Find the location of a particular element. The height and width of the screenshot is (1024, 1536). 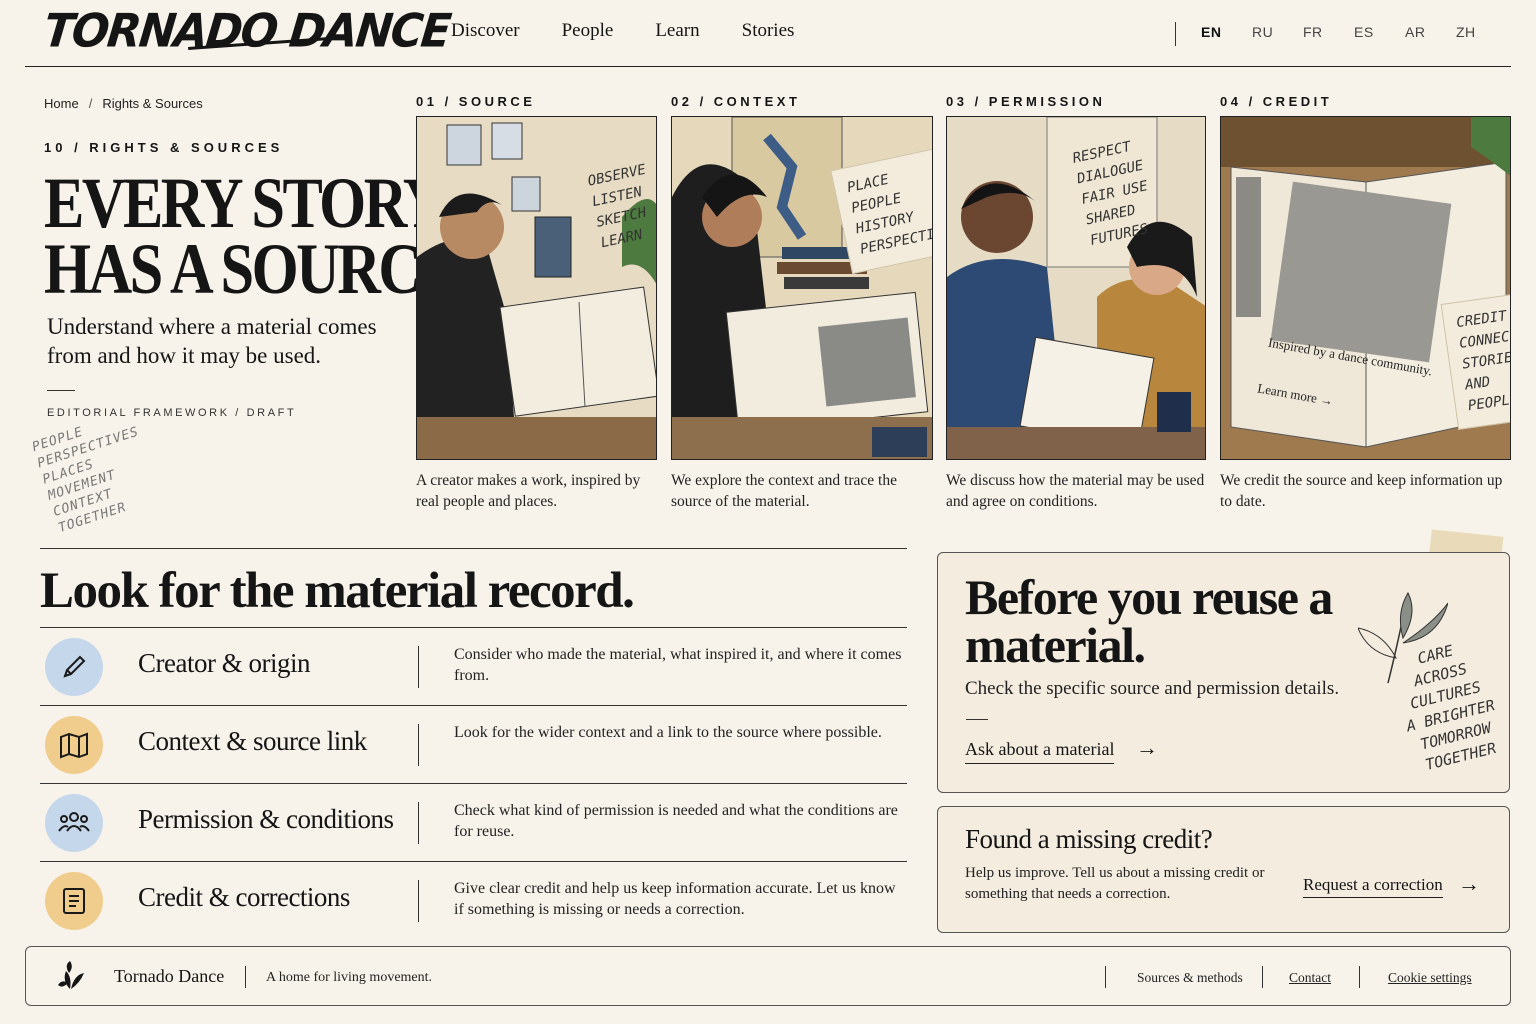

section-divider is located at coordinates (473, 548).